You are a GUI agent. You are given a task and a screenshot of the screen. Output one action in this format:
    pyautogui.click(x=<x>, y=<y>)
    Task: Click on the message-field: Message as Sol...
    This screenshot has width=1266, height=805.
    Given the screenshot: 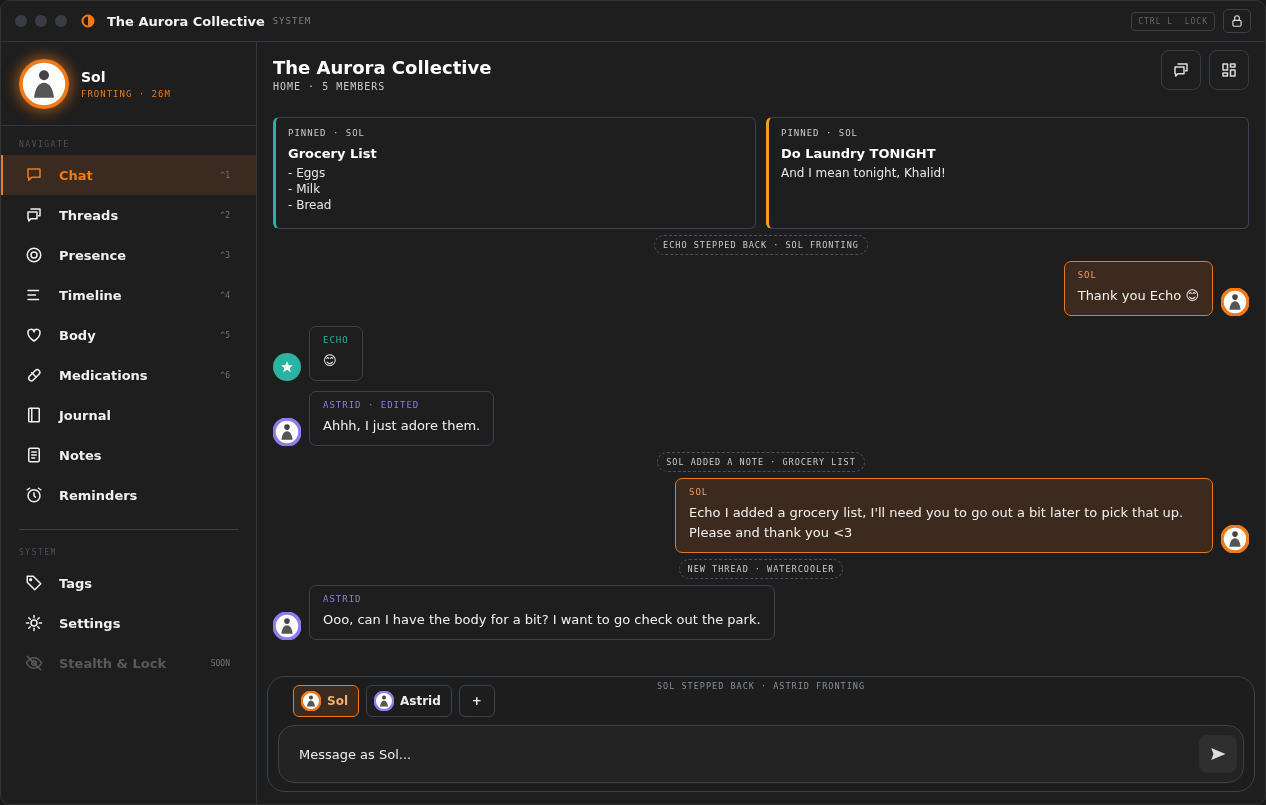 What is the action you would take?
    pyautogui.click(x=761, y=754)
    